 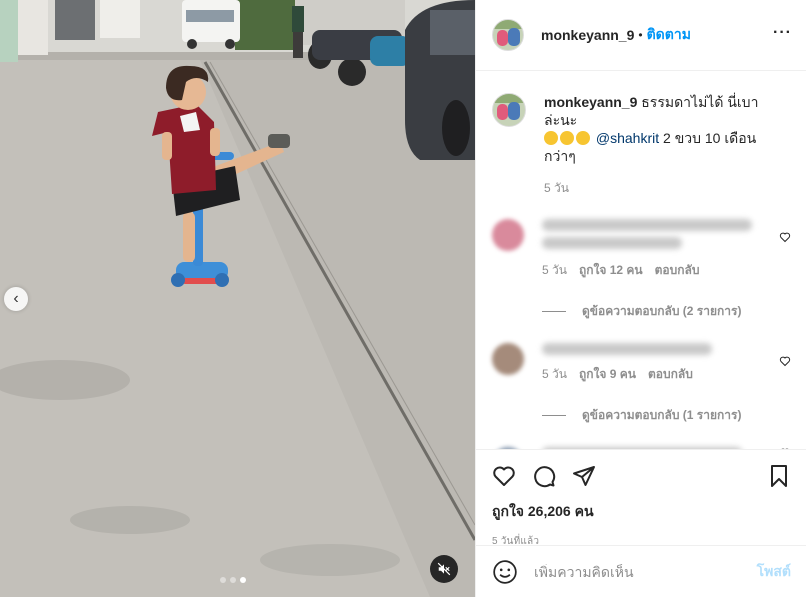 I want to click on post-header: monkeyann_9 • ติดตาม ···, so click(x=641, y=35).